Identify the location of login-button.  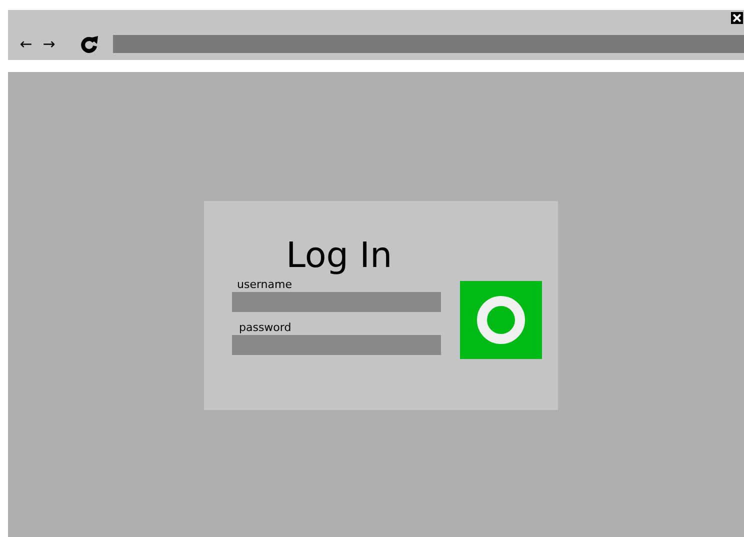
(501, 320).